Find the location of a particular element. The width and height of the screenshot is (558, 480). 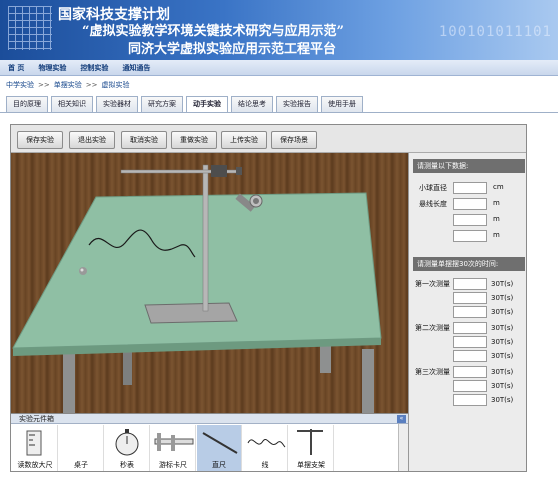

stopwatch-icon is located at coordinates (127, 442).